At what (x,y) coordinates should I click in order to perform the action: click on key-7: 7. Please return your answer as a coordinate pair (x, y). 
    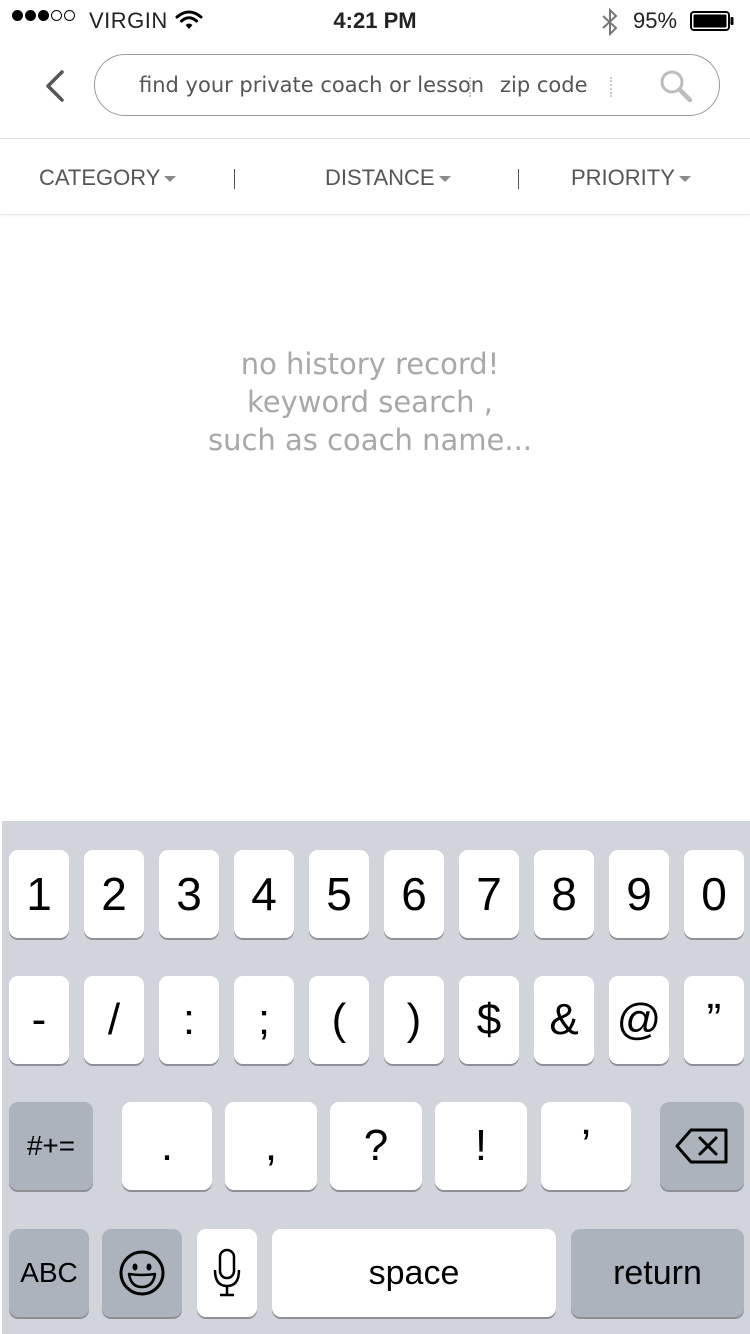
    Looking at the image, I should click on (489, 894).